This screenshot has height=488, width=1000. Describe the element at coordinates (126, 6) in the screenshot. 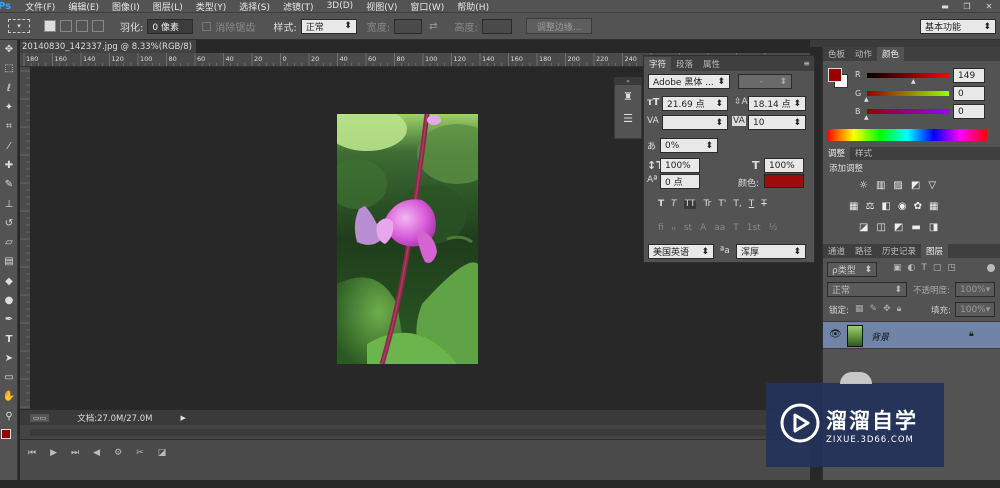

I see `menu-image: 图像(I)` at that location.